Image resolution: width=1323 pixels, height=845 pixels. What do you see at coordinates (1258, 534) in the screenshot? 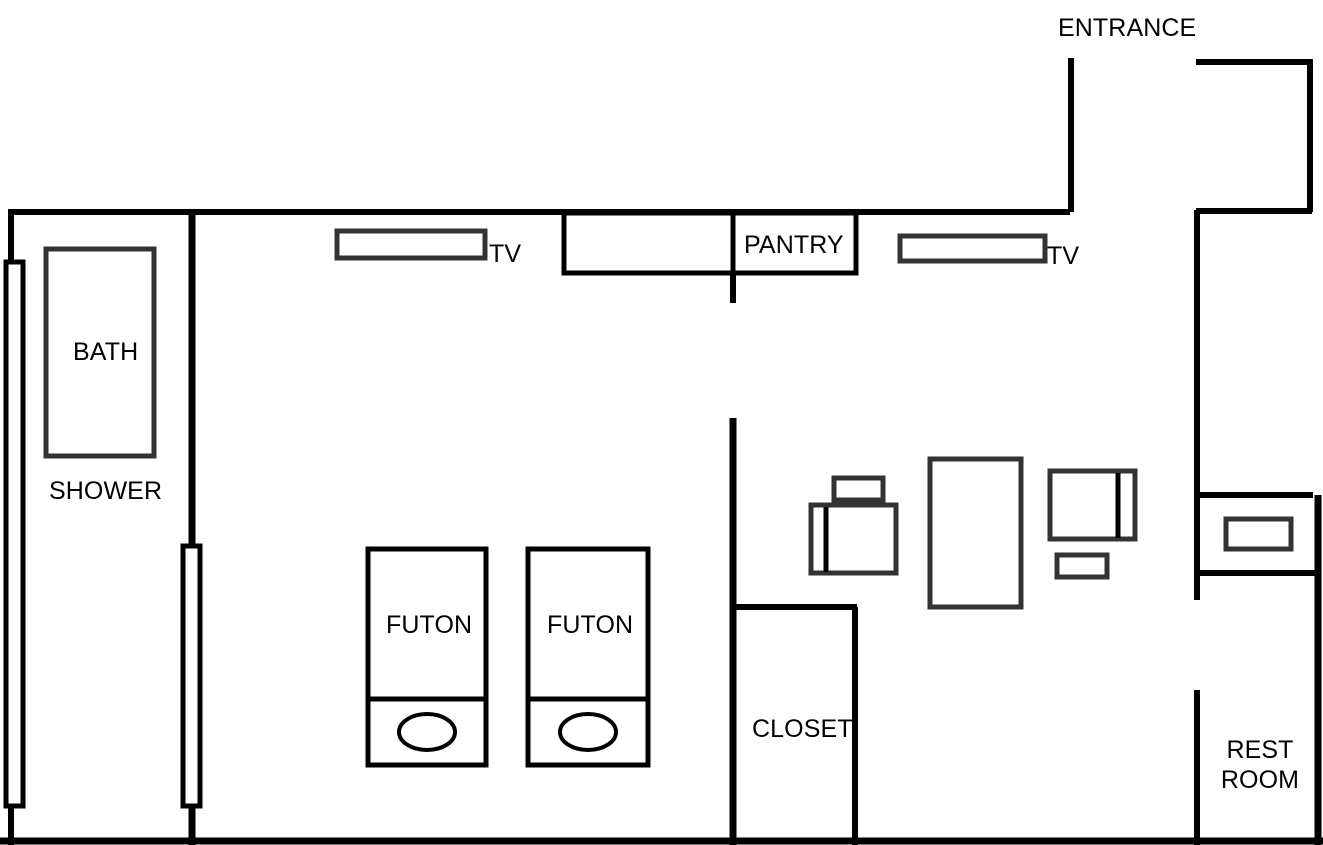
I see `vanity-sink` at bounding box center [1258, 534].